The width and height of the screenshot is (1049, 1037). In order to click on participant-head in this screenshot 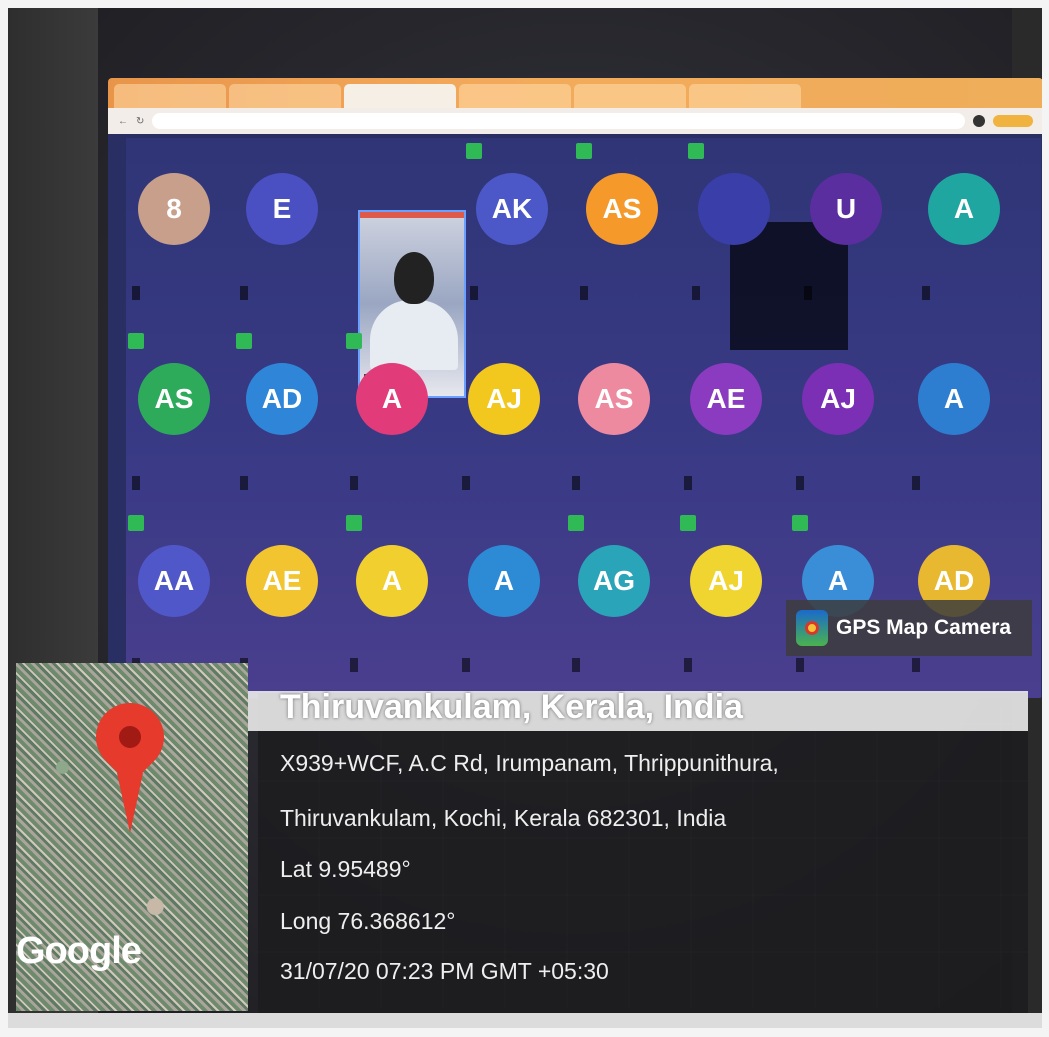, I will do `click(414, 278)`.